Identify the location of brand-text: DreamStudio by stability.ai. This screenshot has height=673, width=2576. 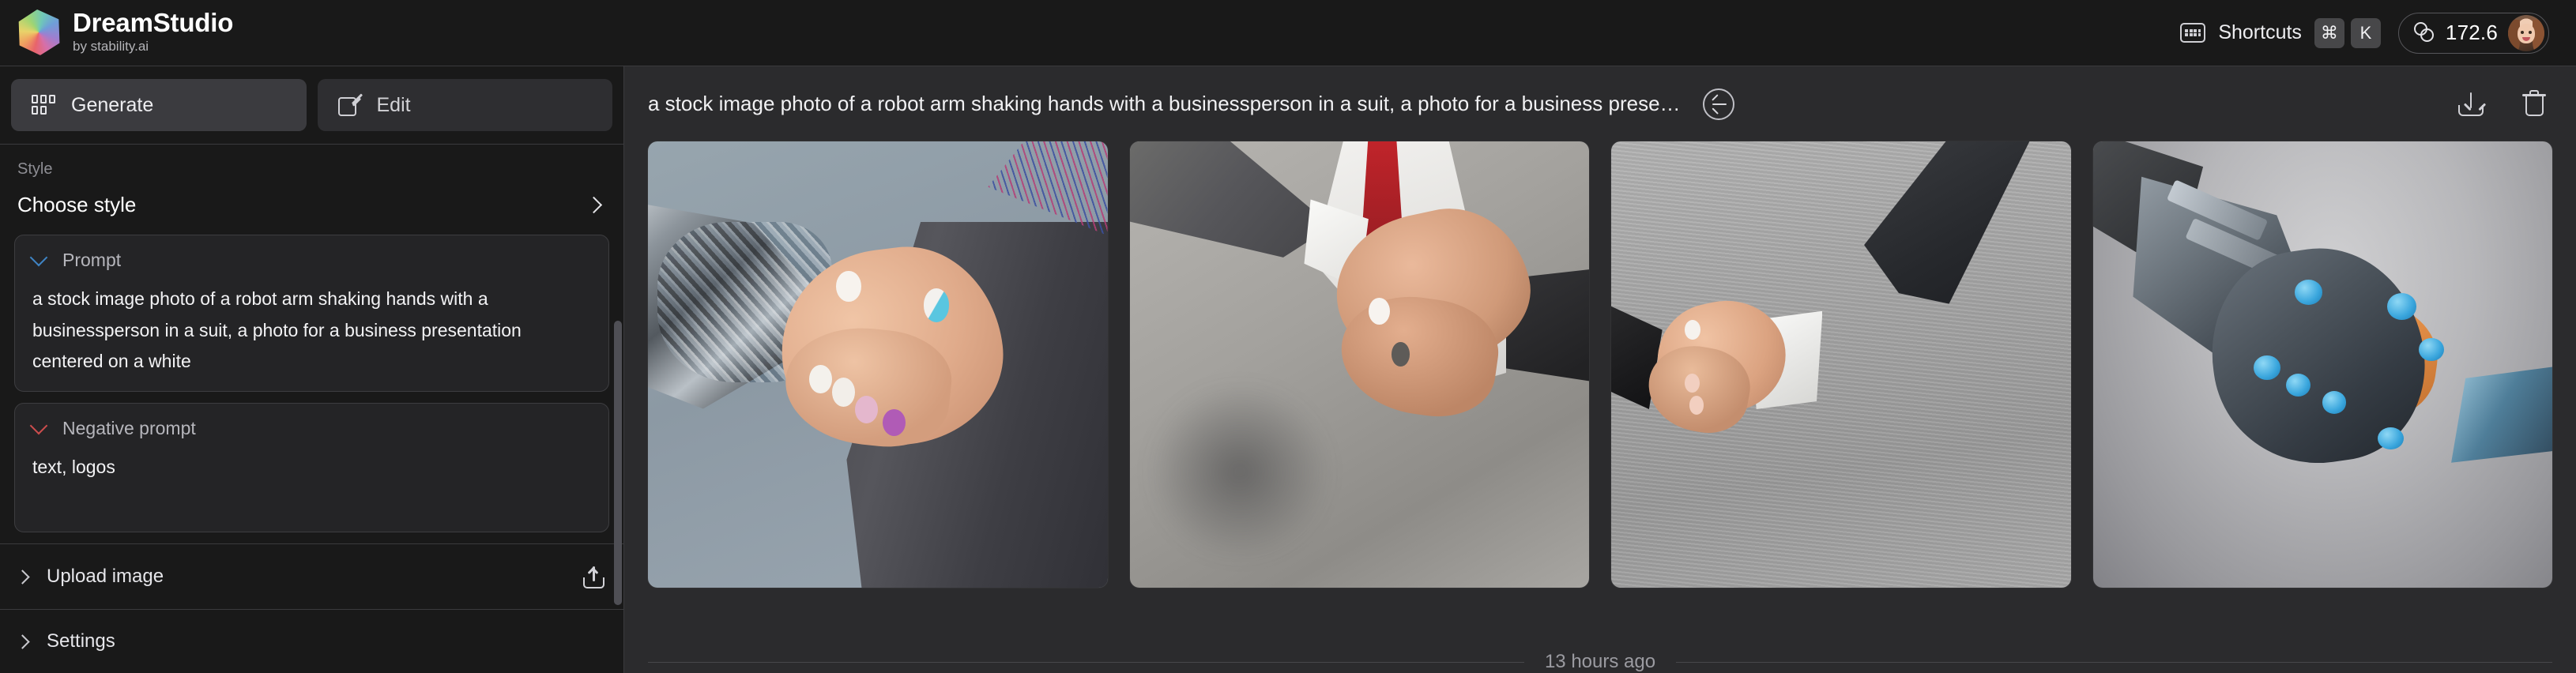
(153, 32).